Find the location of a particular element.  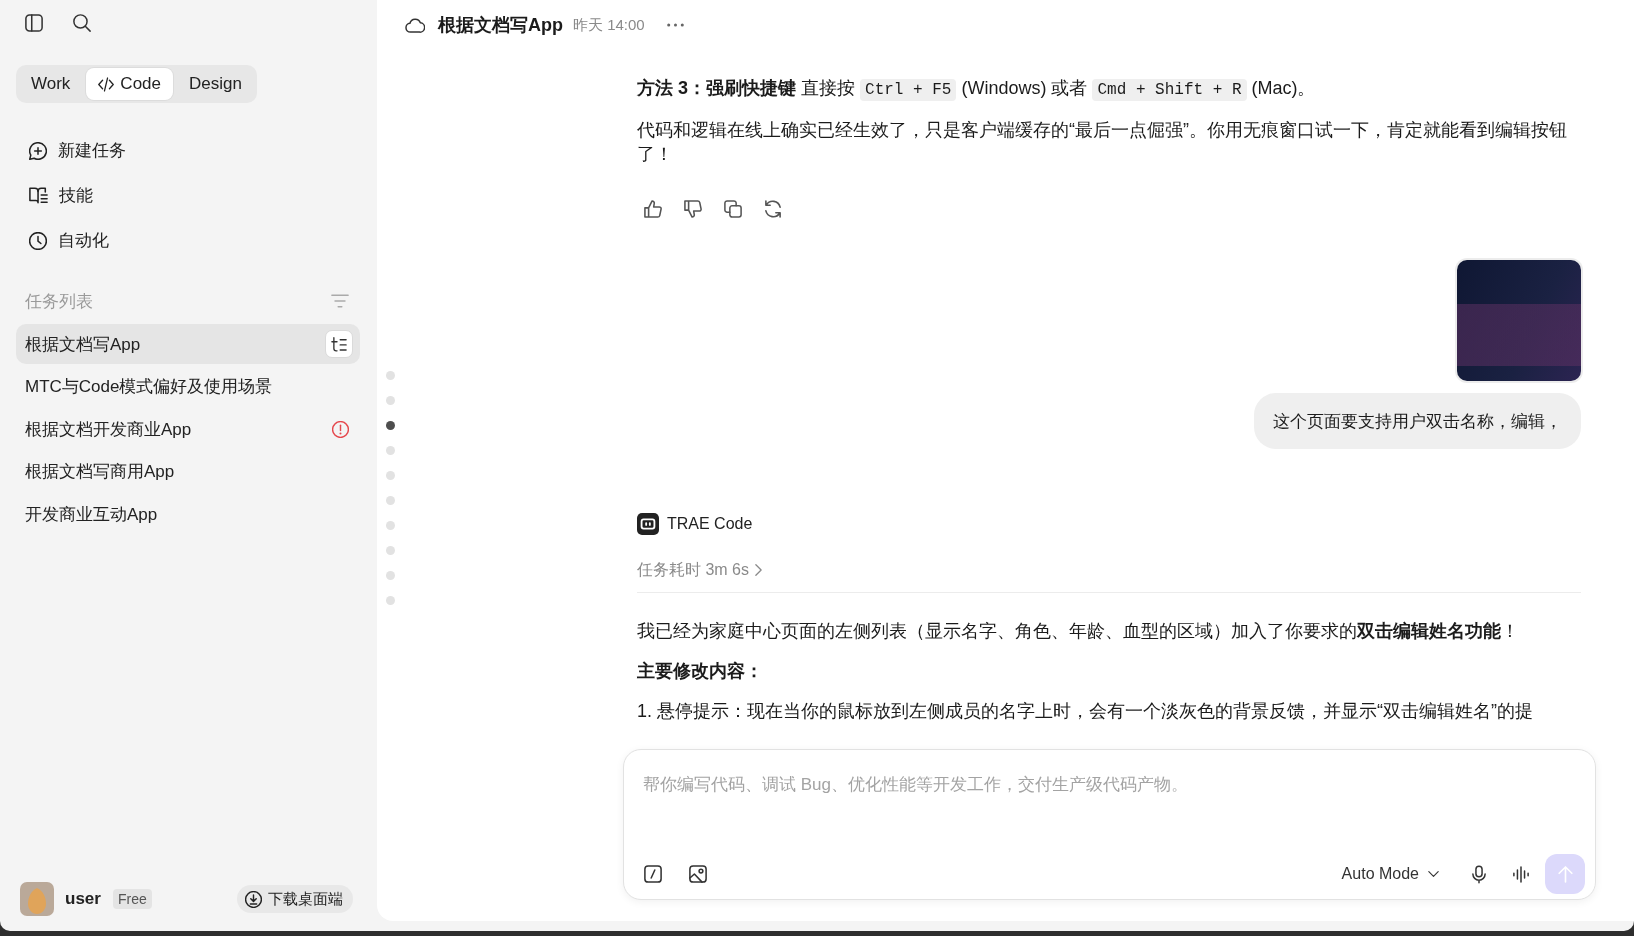

sidebar-toggle-icon is located at coordinates (34, 23).